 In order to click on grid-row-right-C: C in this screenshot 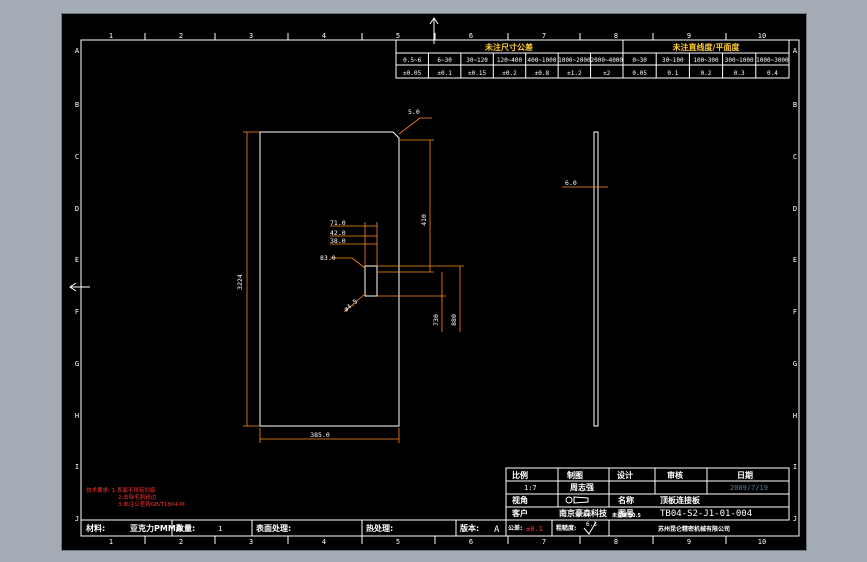, I will do `click(795, 157)`.